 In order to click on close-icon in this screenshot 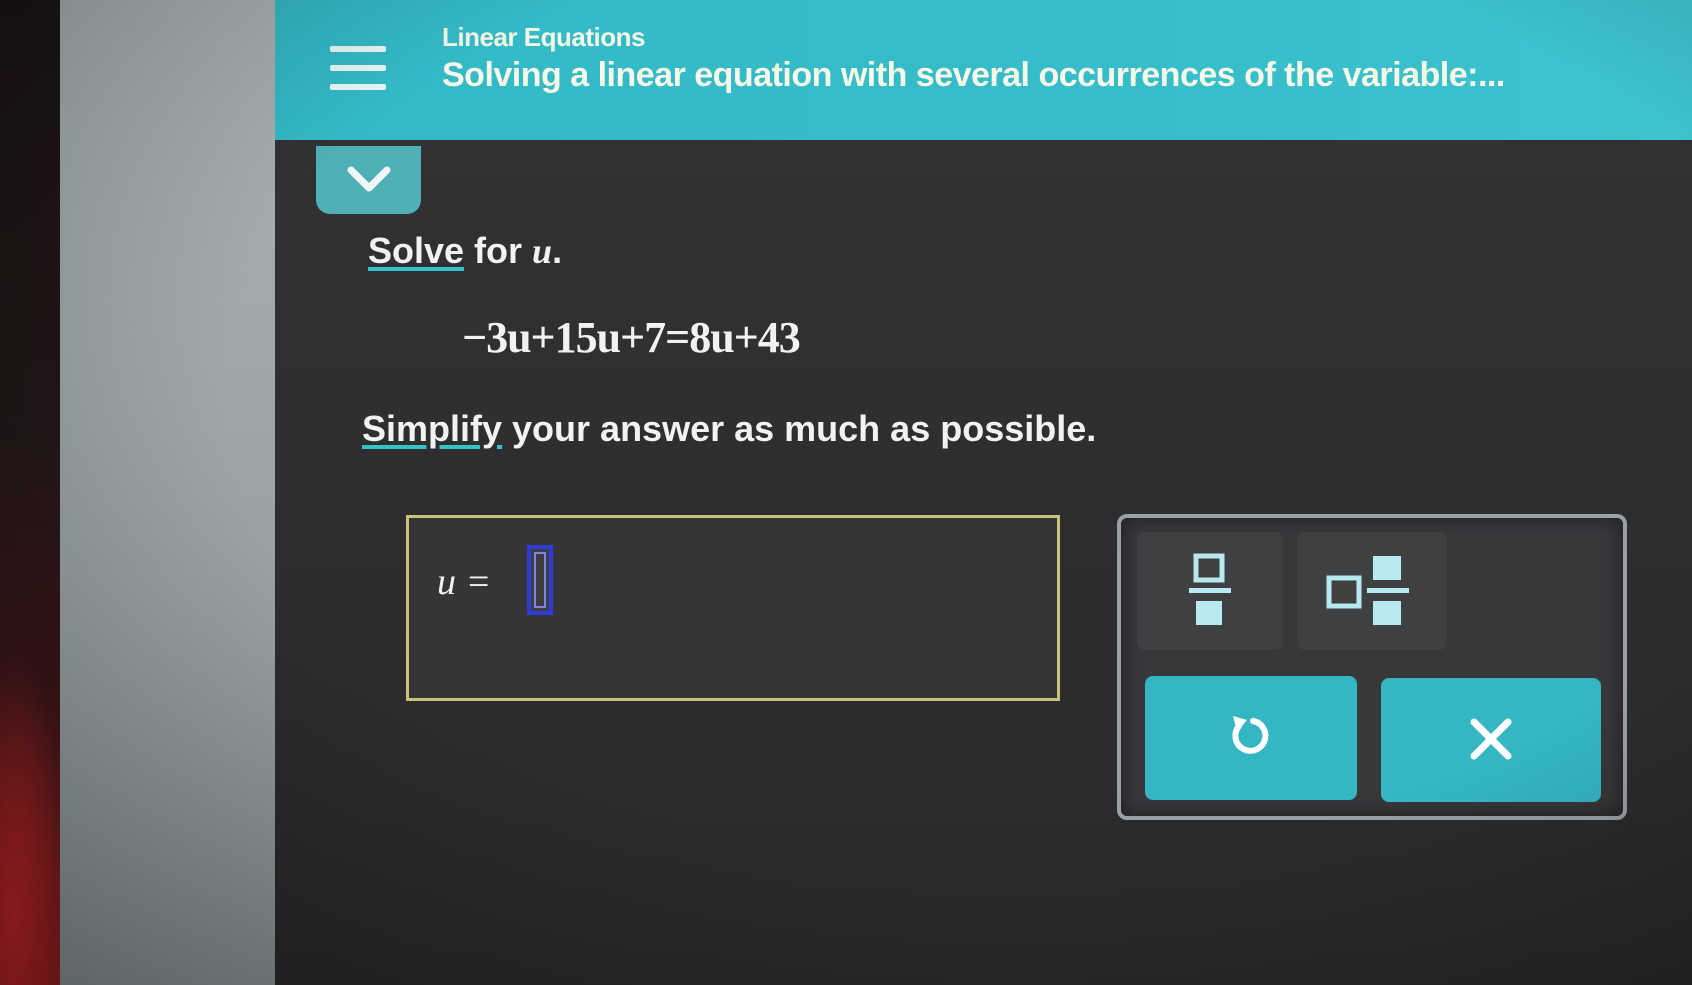, I will do `click(1491, 739)`.